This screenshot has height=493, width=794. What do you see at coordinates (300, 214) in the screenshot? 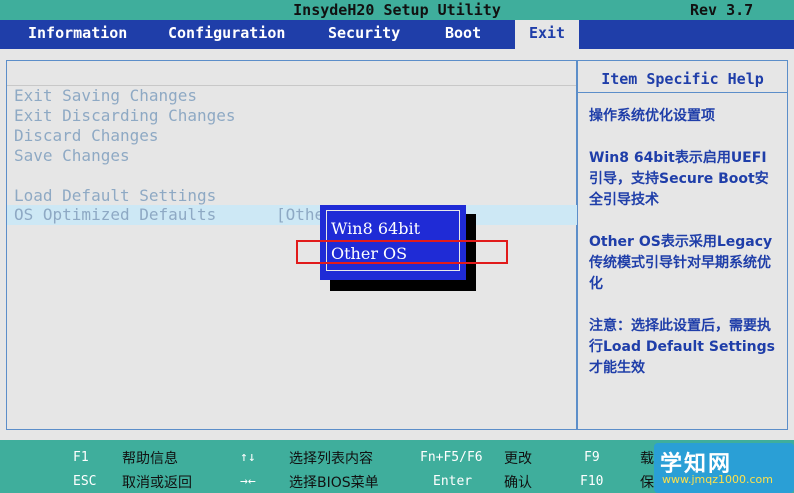
I see `os-optimized-defaults-value: [Othe` at bounding box center [300, 214].